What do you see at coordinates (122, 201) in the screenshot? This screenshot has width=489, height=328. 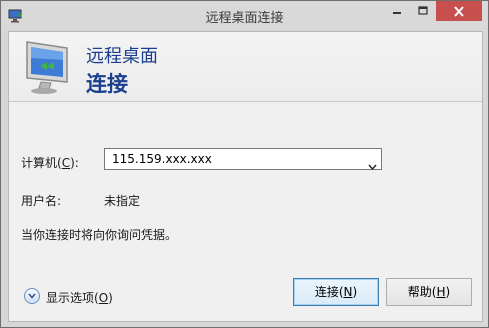 I see `username-value: 未指定` at bounding box center [122, 201].